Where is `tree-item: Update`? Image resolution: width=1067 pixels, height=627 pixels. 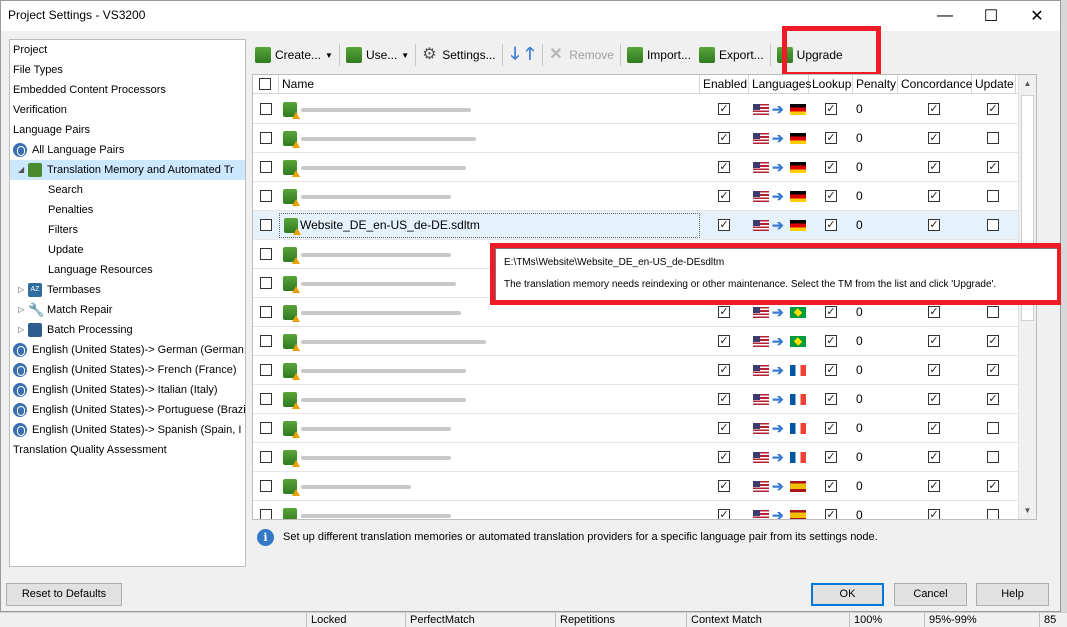 tree-item: Update is located at coordinates (127, 250).